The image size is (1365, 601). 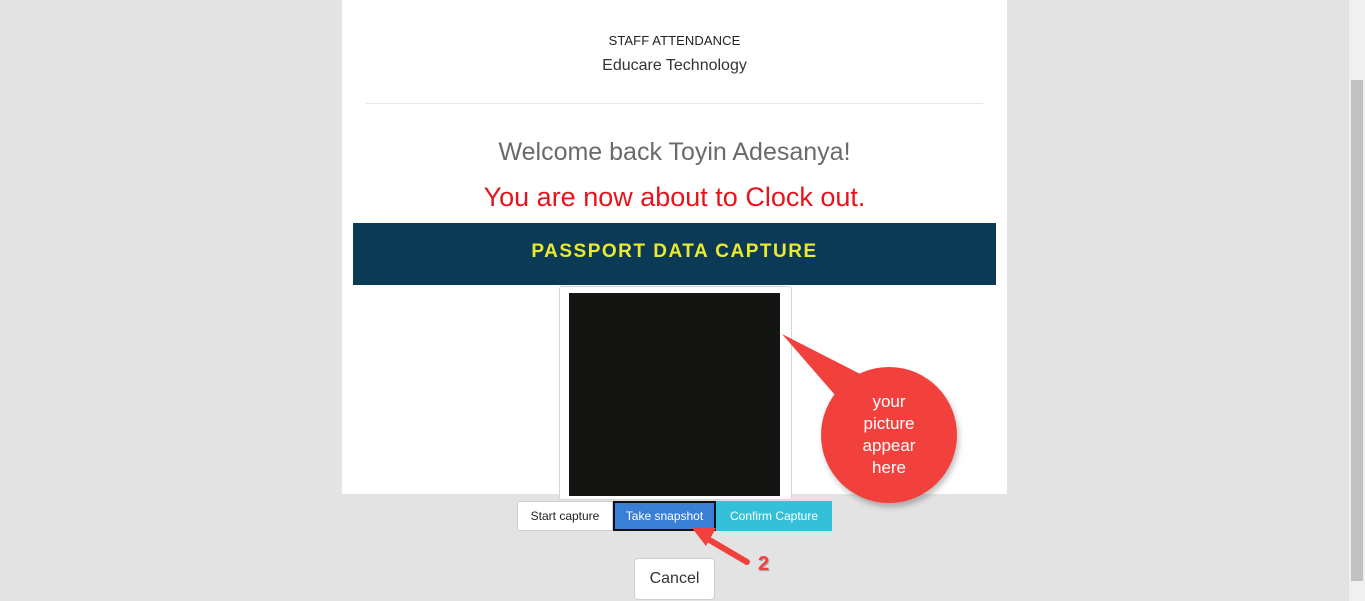 I want to click on scrollbar, so click(x=1357, y=300).